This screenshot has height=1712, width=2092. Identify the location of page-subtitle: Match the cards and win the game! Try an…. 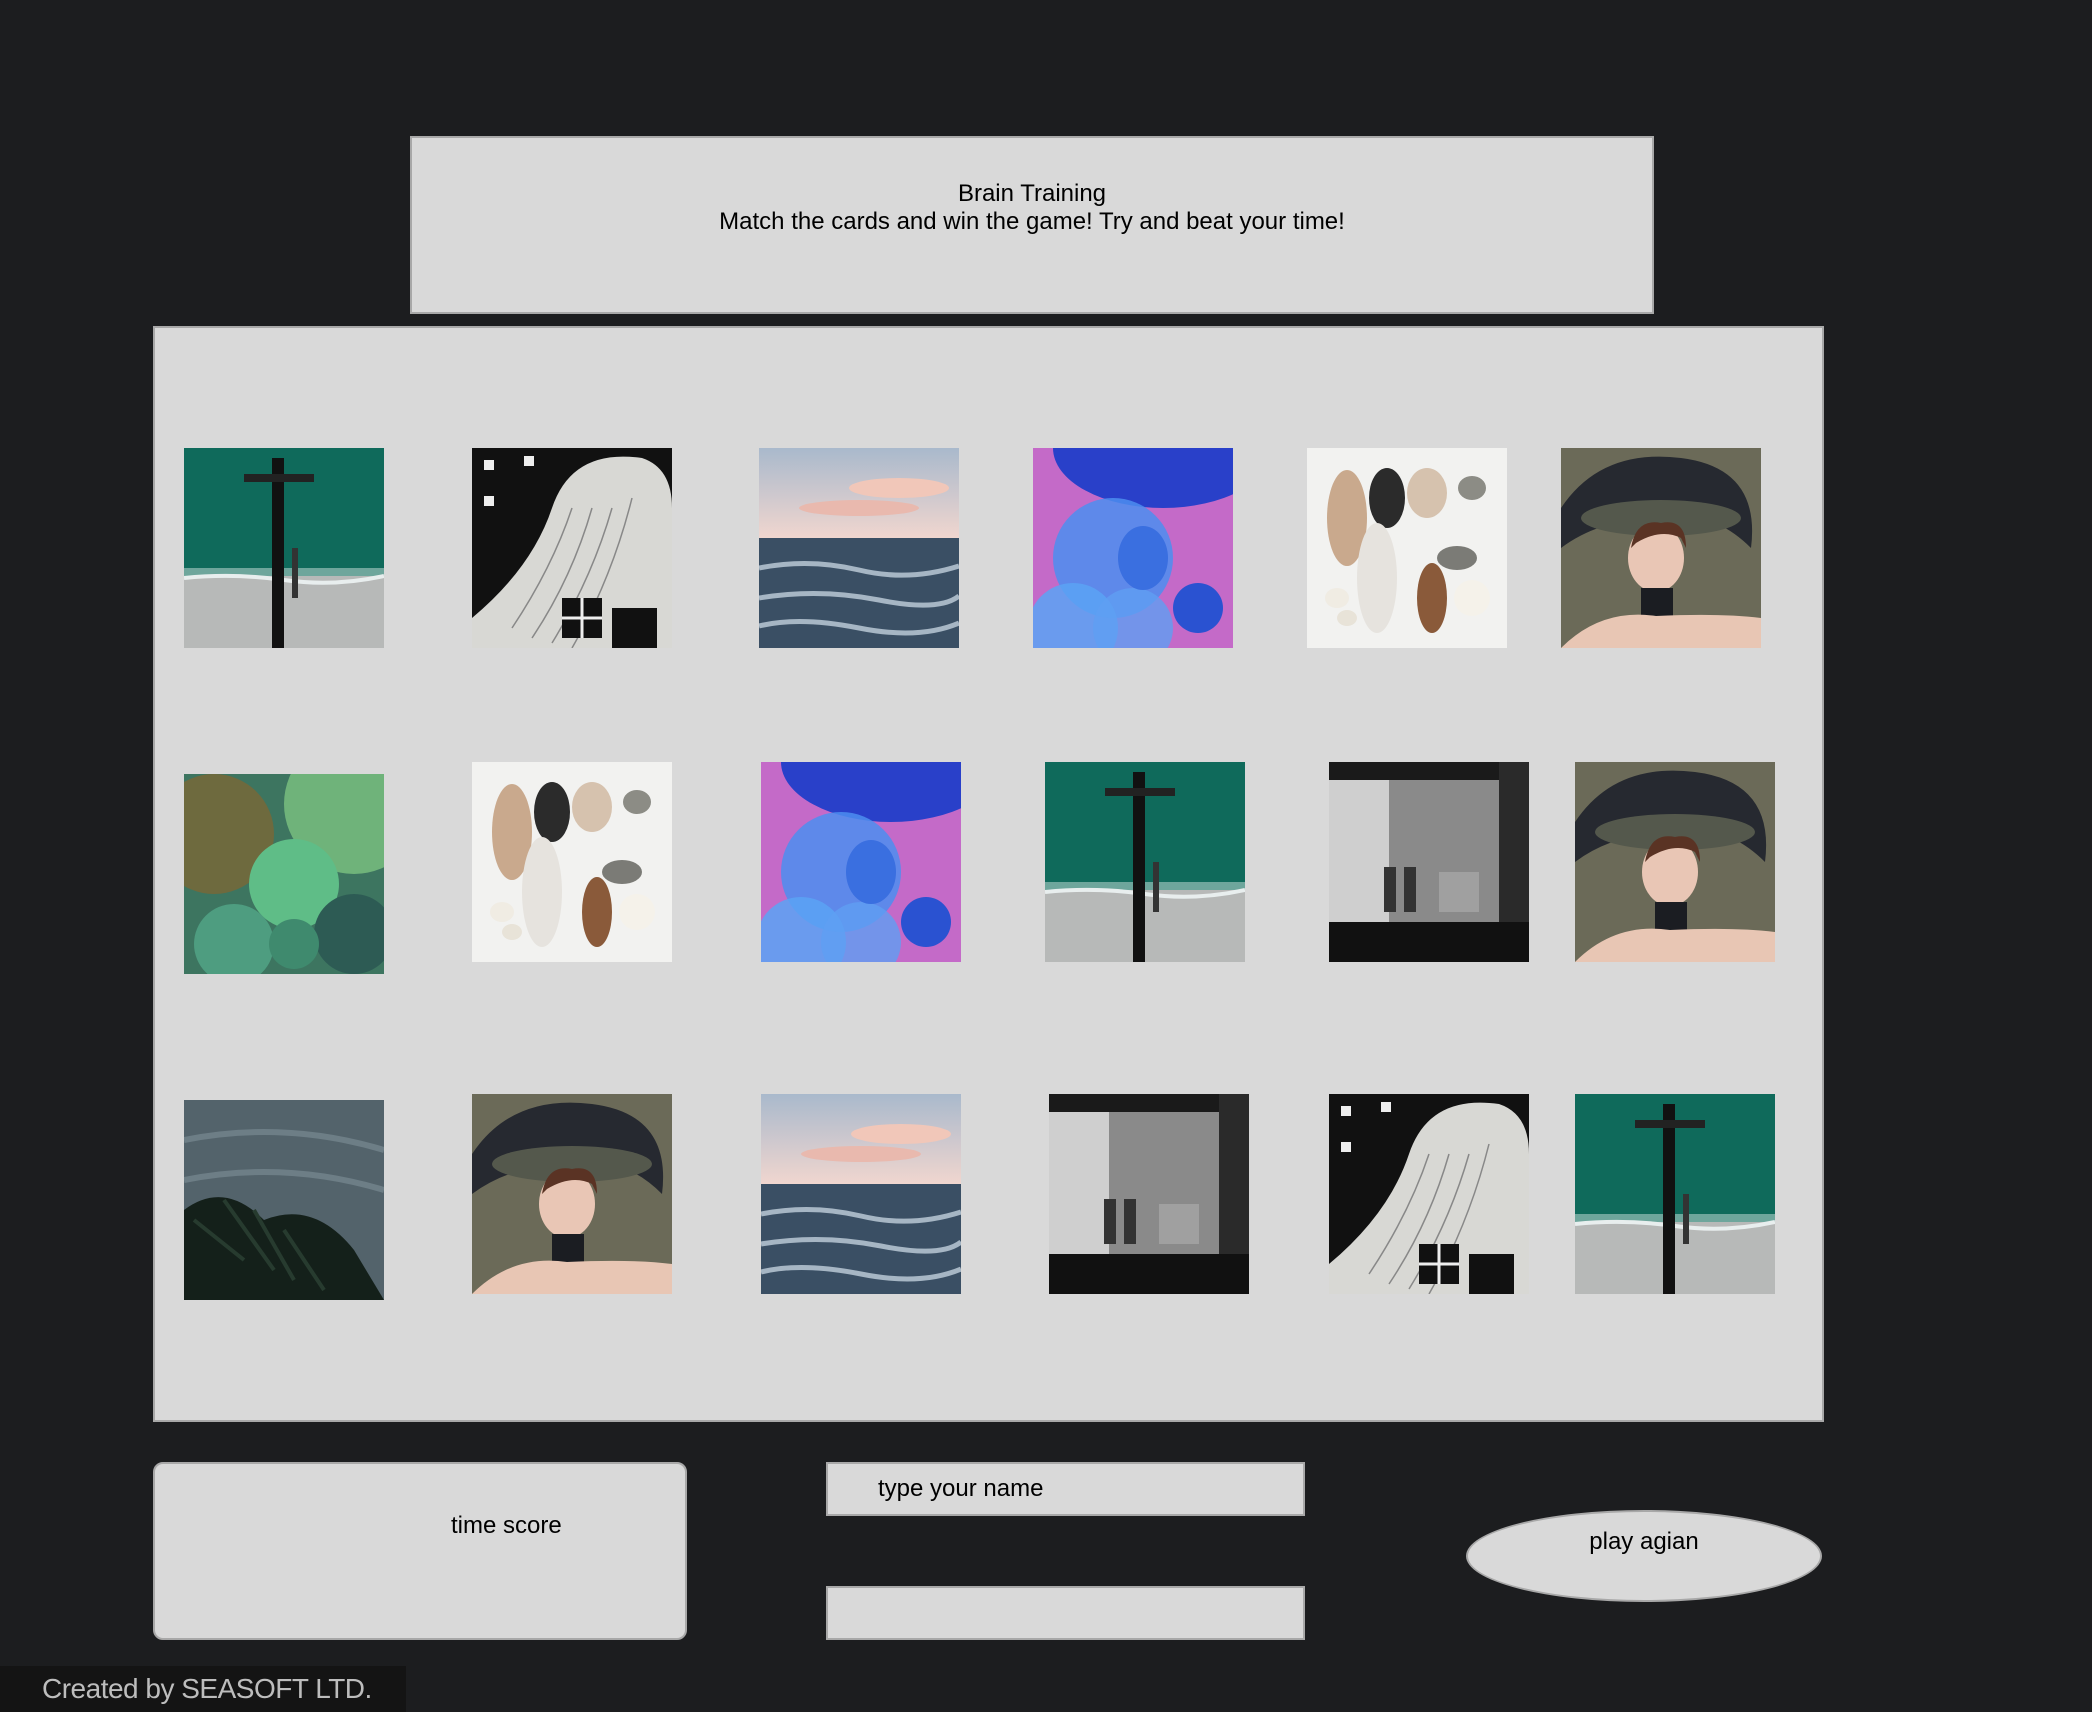
(1032, 221).